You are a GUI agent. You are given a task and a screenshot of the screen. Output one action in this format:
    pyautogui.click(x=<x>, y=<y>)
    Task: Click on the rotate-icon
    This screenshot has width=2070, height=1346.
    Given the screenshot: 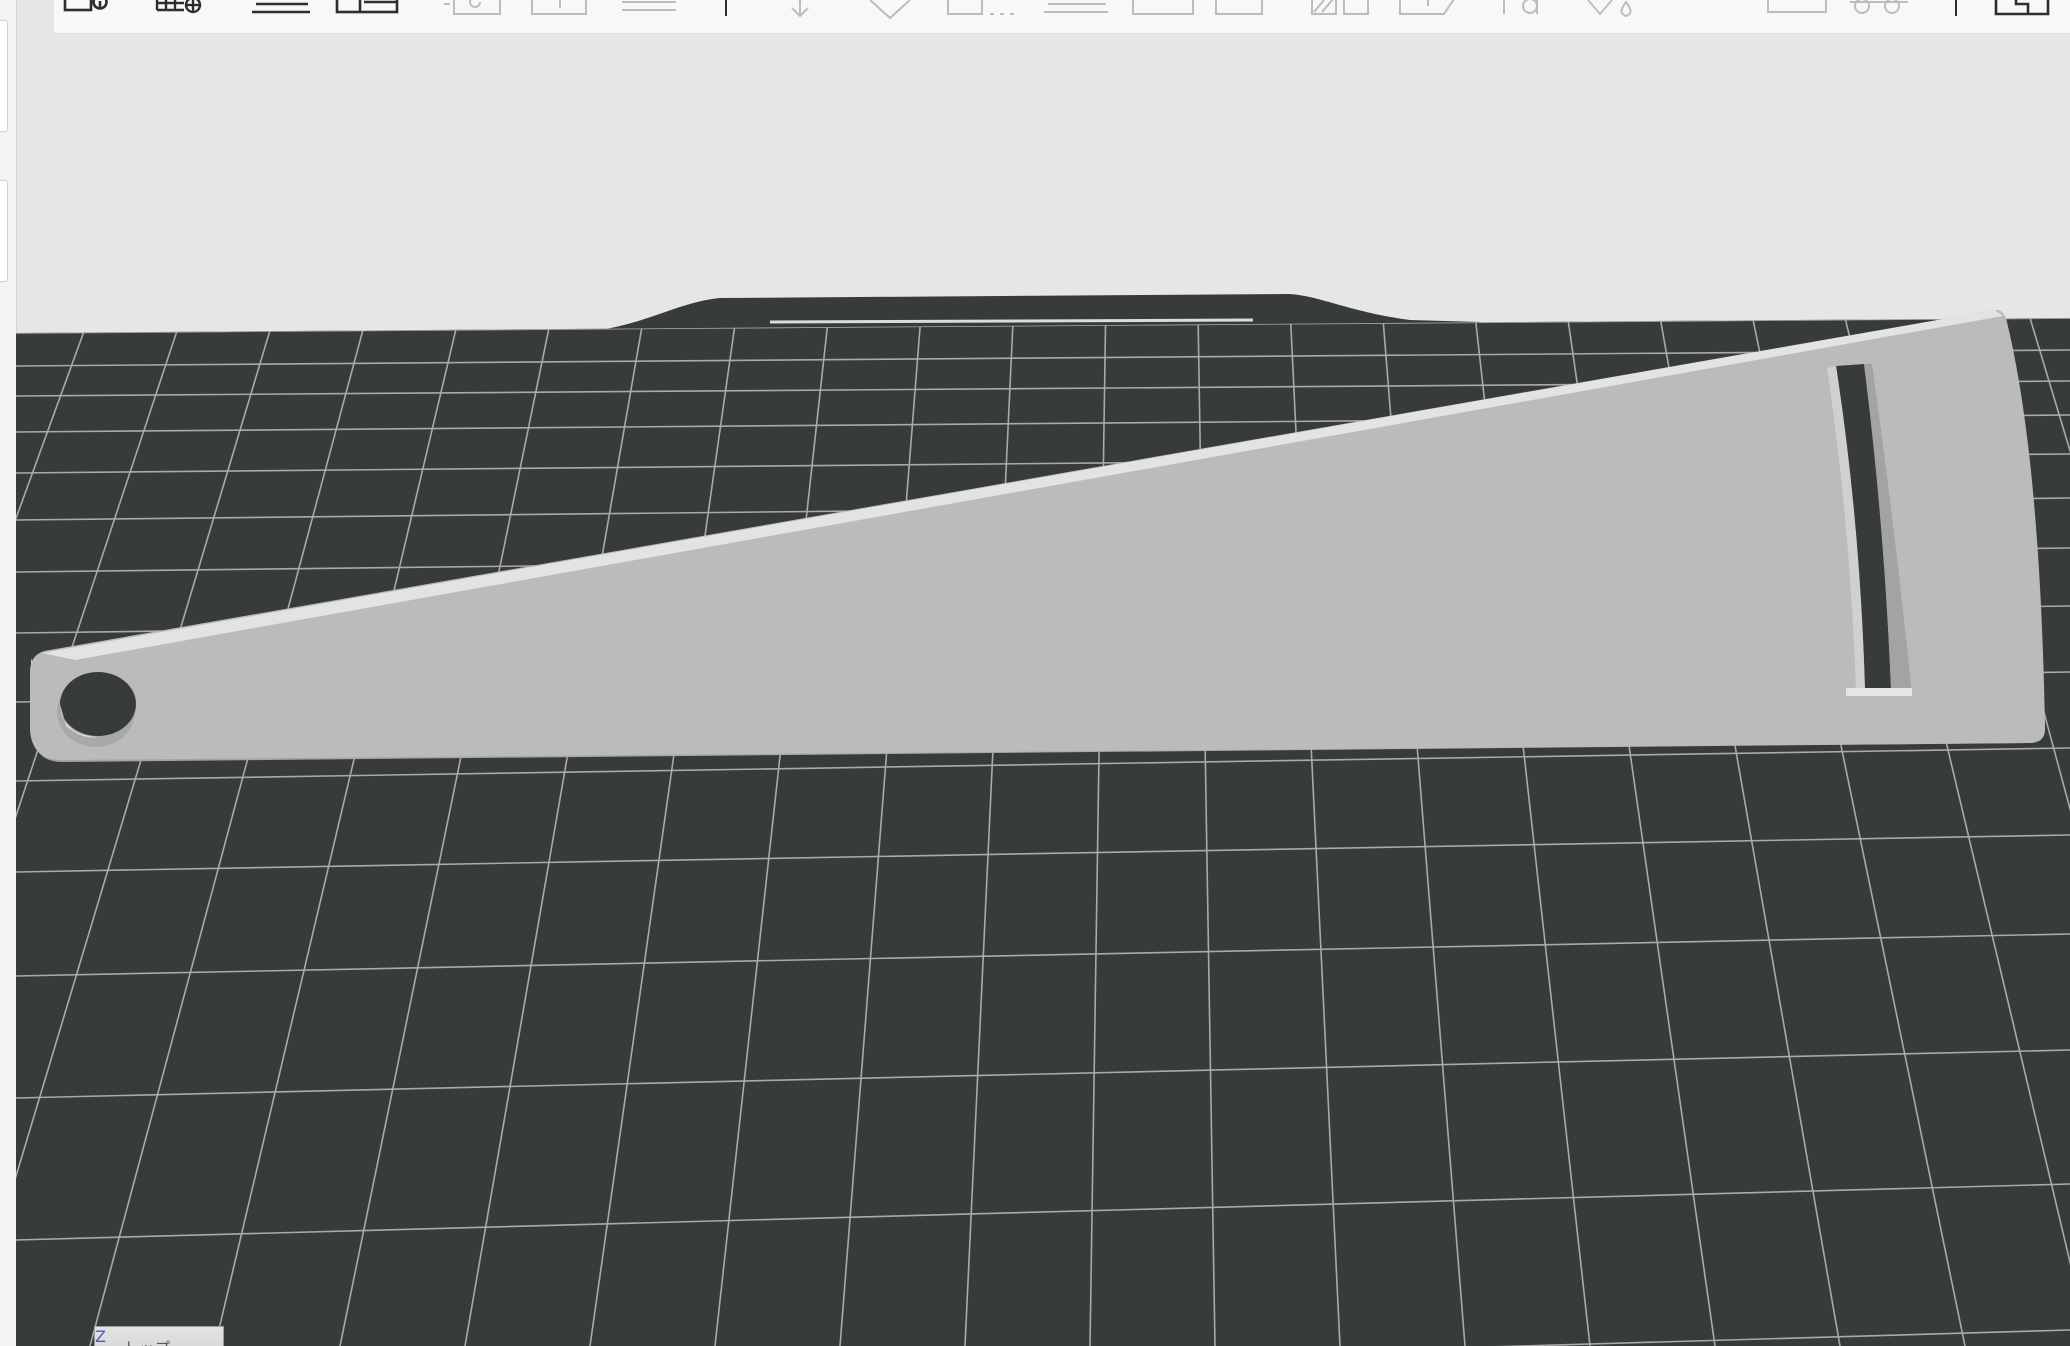 What is the action you would take?
    pyautogui.click(x=472, y=8)
    